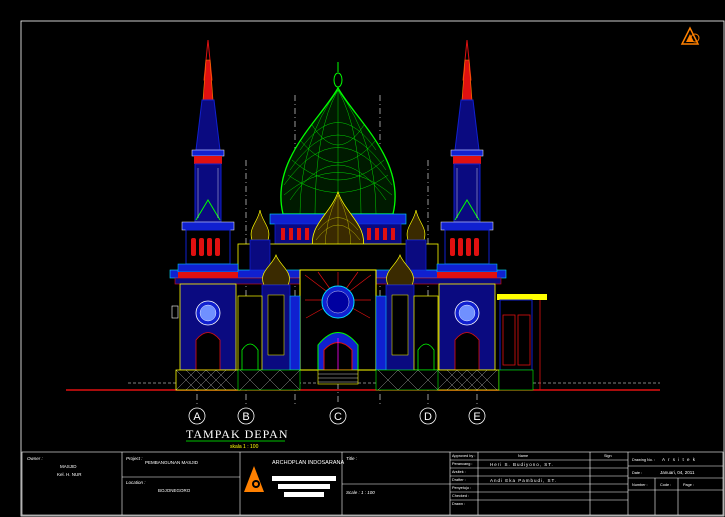 The image size is (725, 517). What do you see at coordinates (428, 417) in the screenshot?
I see `axis-label-d: D` at bounding box center [428, 417].